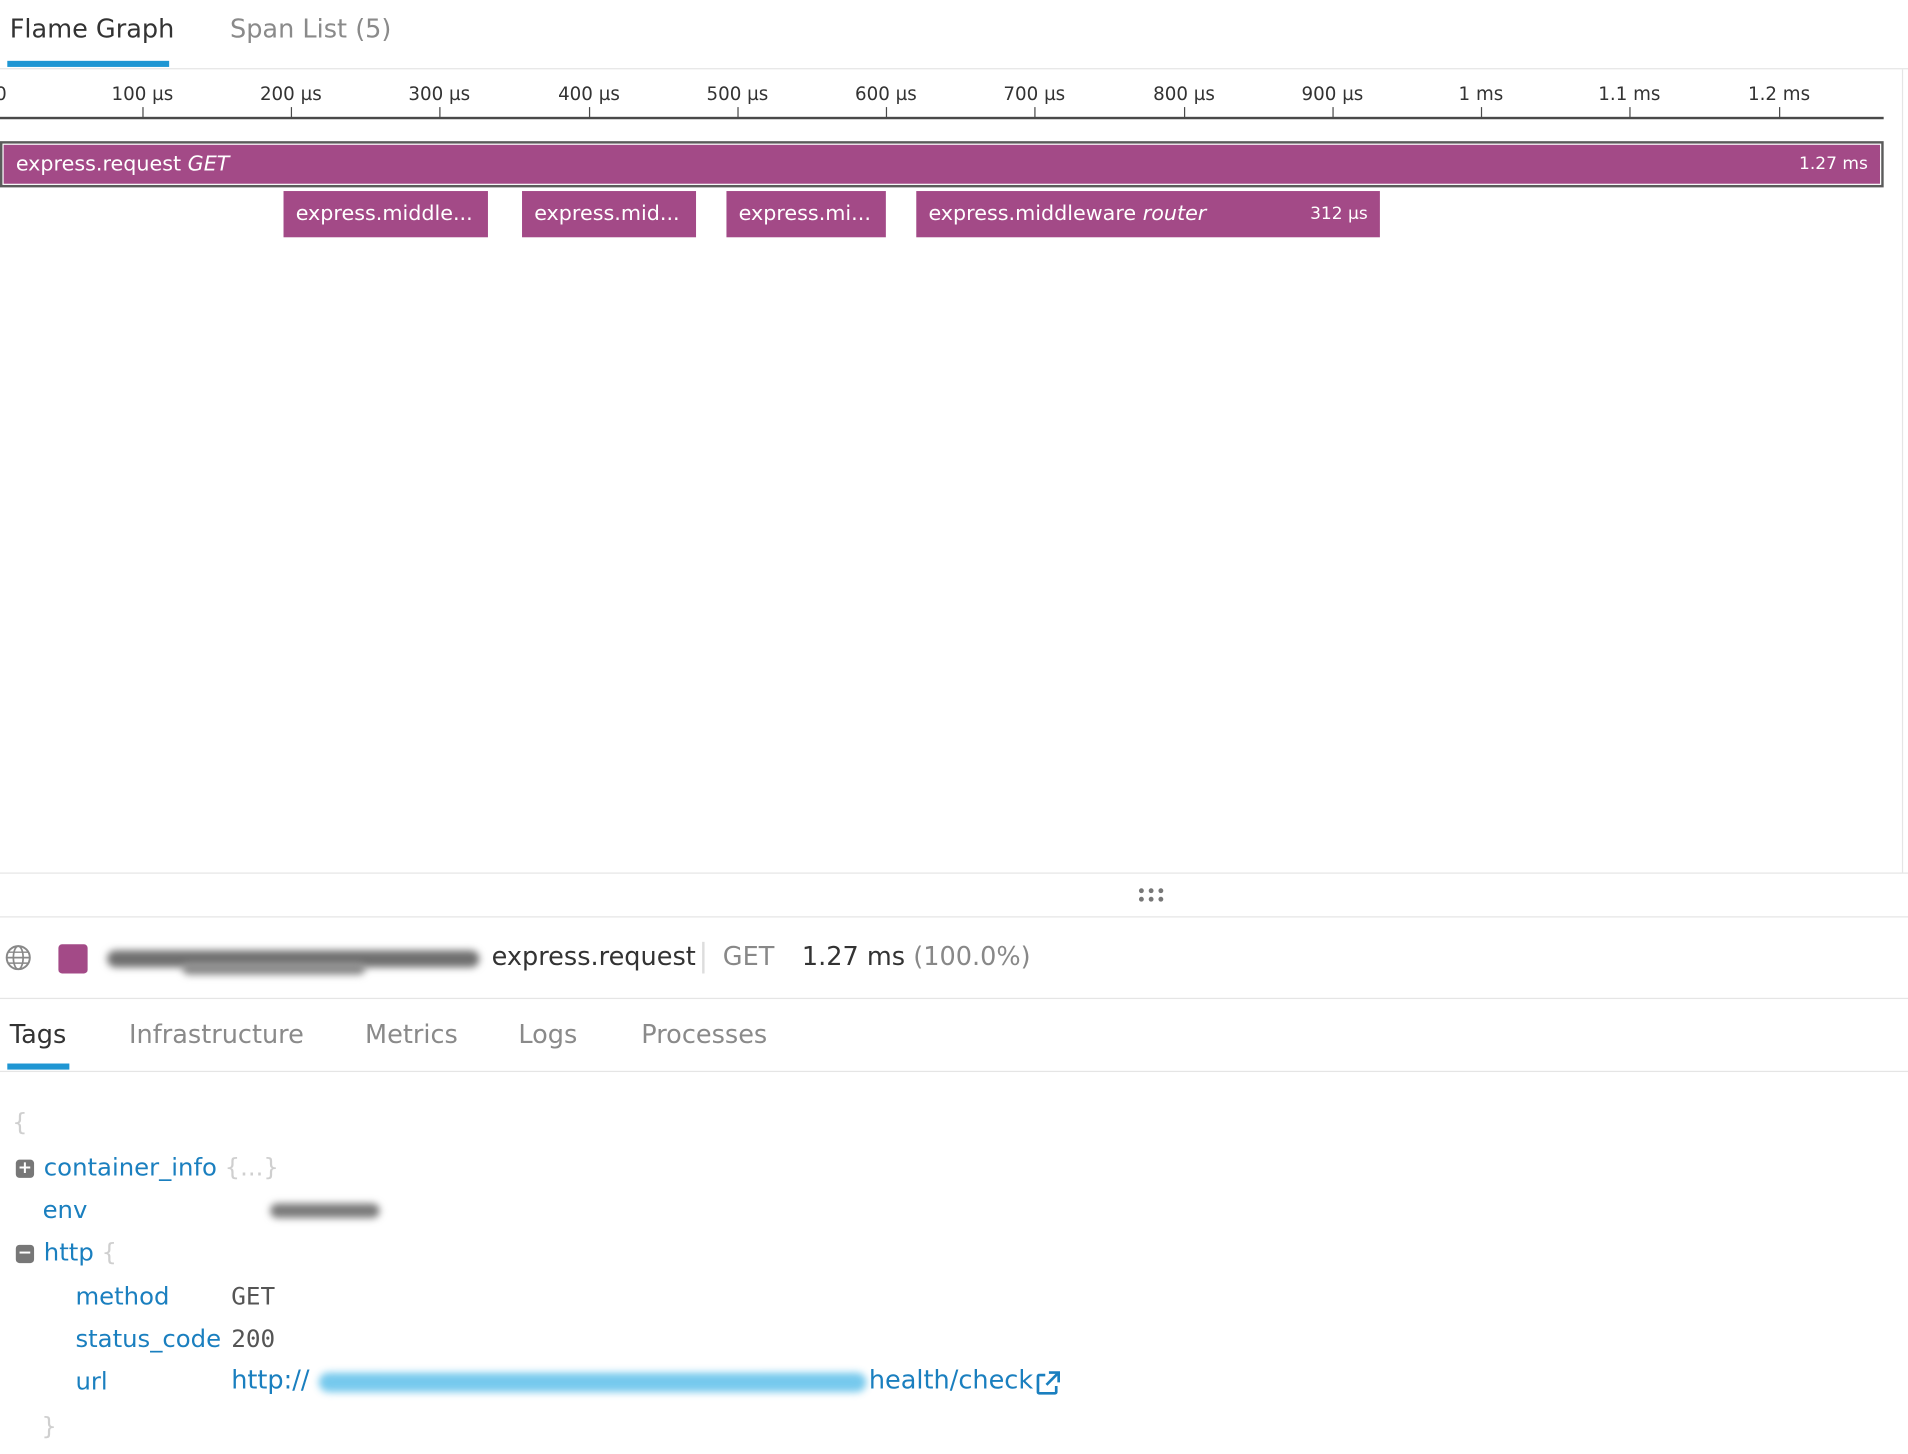 The image size is (1908, 1454). What do you see at coordinates (38, 1034) in the screenshot?
I see `tab-tags: Tags` at bounding box center [38, 1034].